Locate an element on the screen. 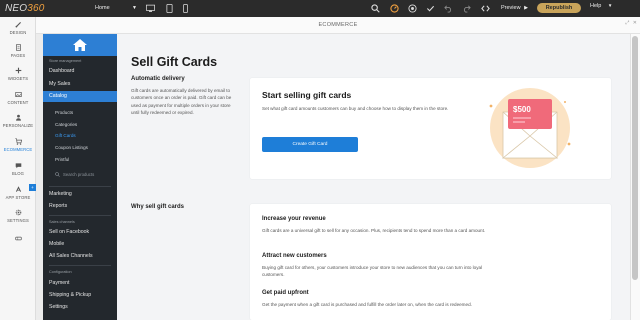  gift-card-amount: $500 is located at coordinates (522, 109).